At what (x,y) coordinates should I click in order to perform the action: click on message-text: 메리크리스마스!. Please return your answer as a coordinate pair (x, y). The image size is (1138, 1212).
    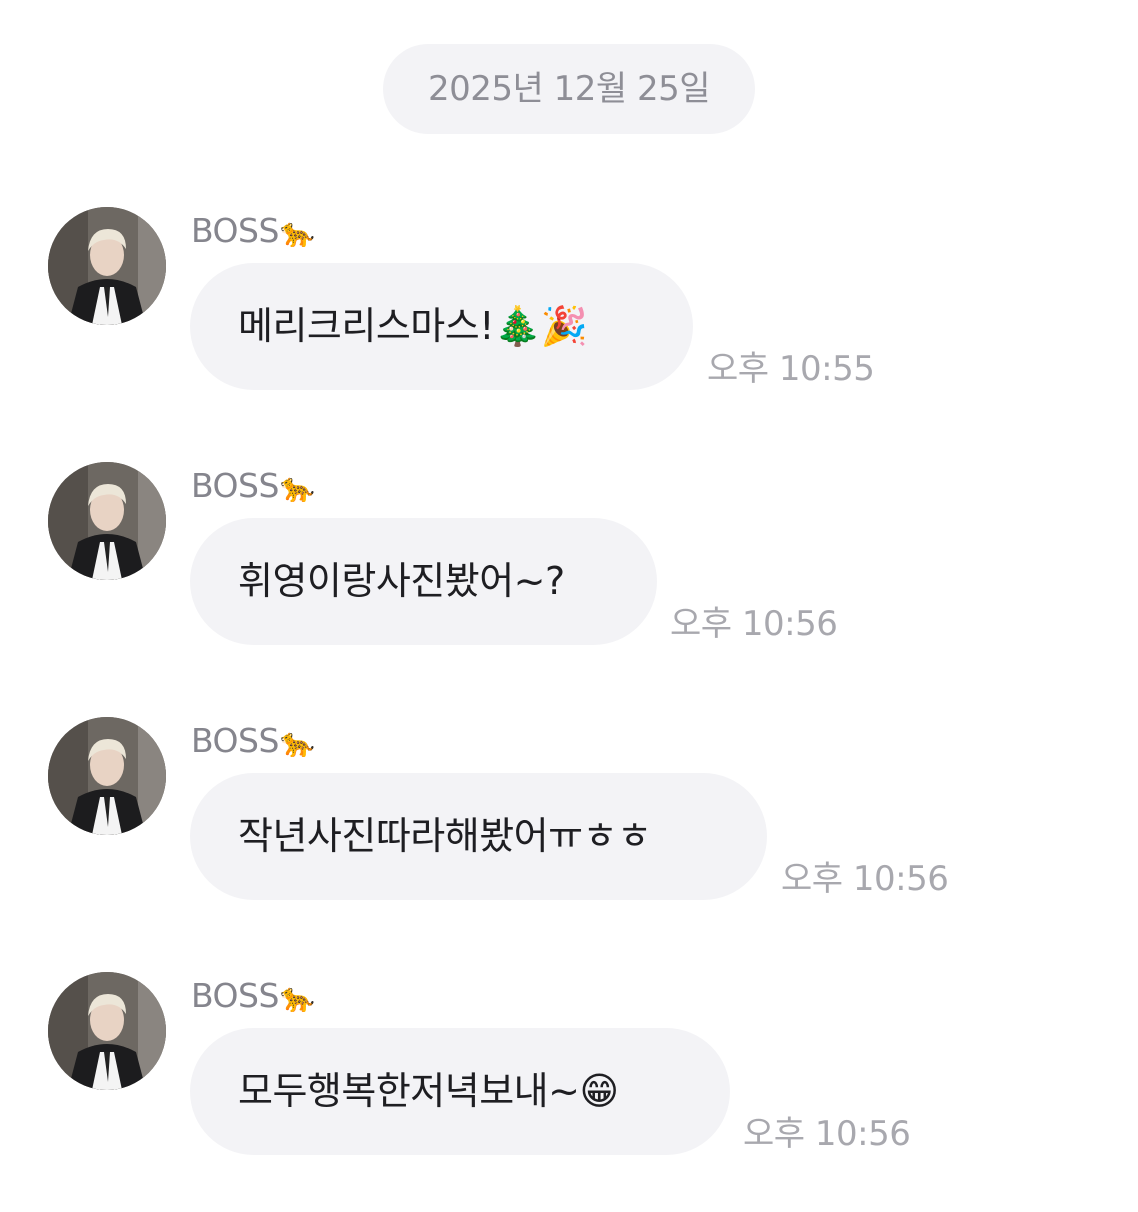
    Looking at the image, I should click on (366, 326).